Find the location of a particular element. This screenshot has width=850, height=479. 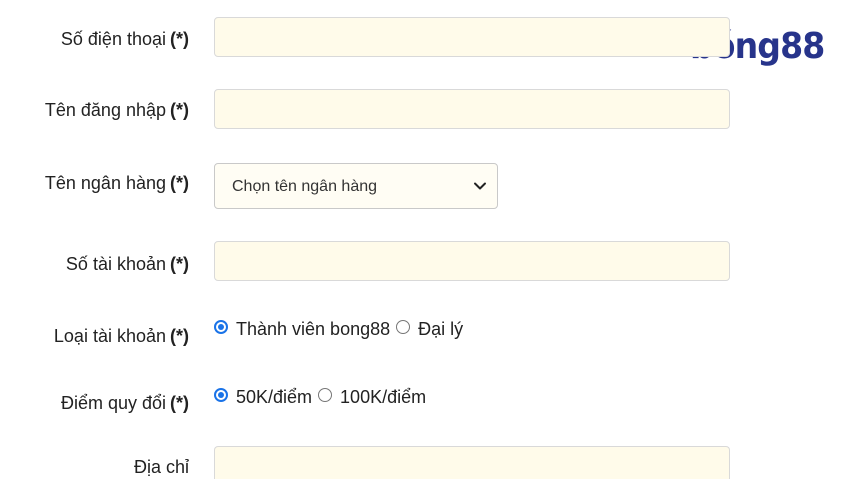

account-type-label: Loại tài khoản (*) is located at coordinates (121, 336).